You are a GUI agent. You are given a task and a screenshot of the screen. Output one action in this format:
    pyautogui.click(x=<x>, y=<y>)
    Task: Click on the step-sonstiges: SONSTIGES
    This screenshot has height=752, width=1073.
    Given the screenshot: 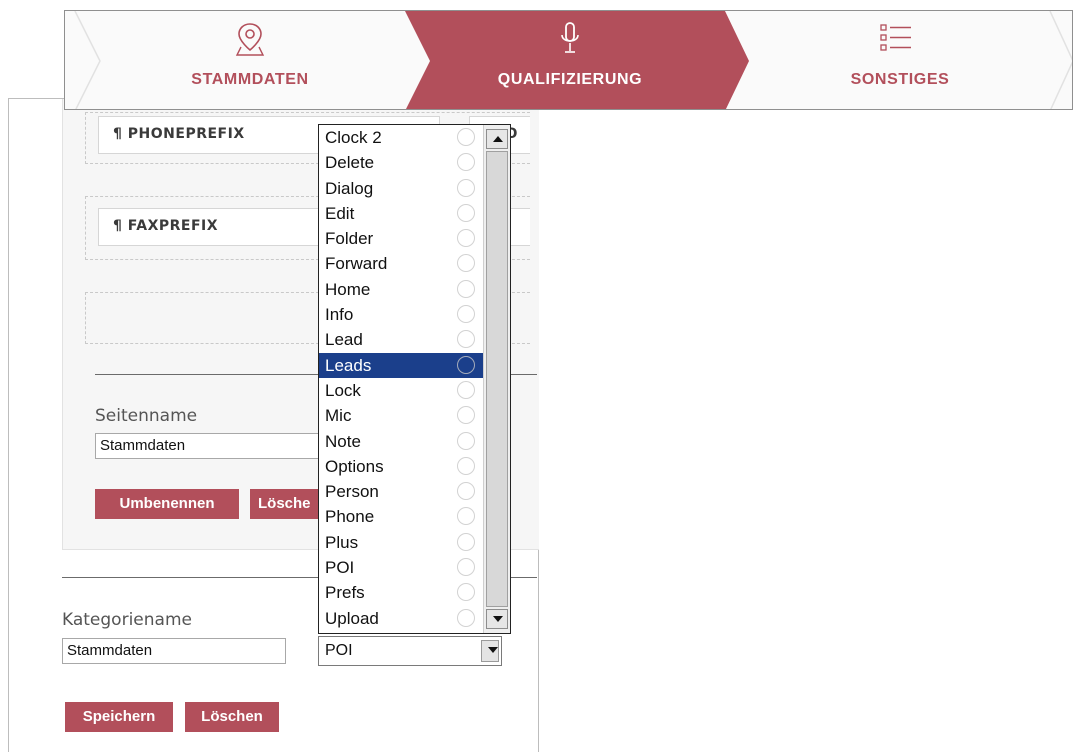 What is the action you would take?
    pyautogui.click(x=900, y=60)
    